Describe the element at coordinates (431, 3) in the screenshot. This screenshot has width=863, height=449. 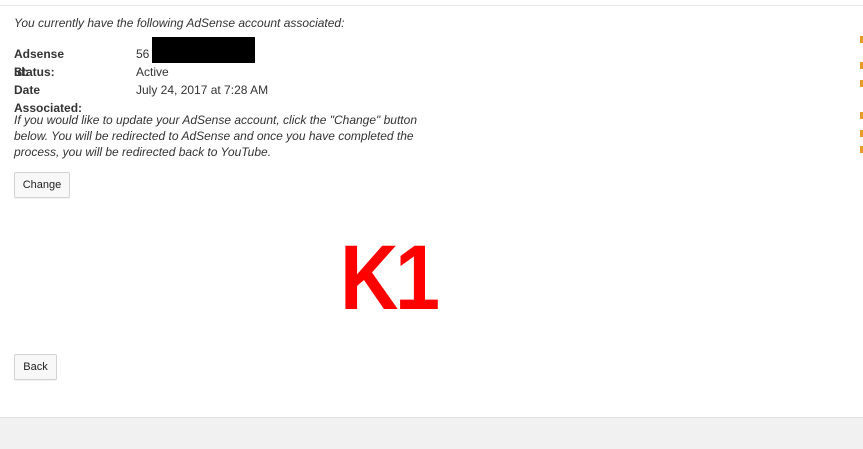
I see `top-divider` at that location.